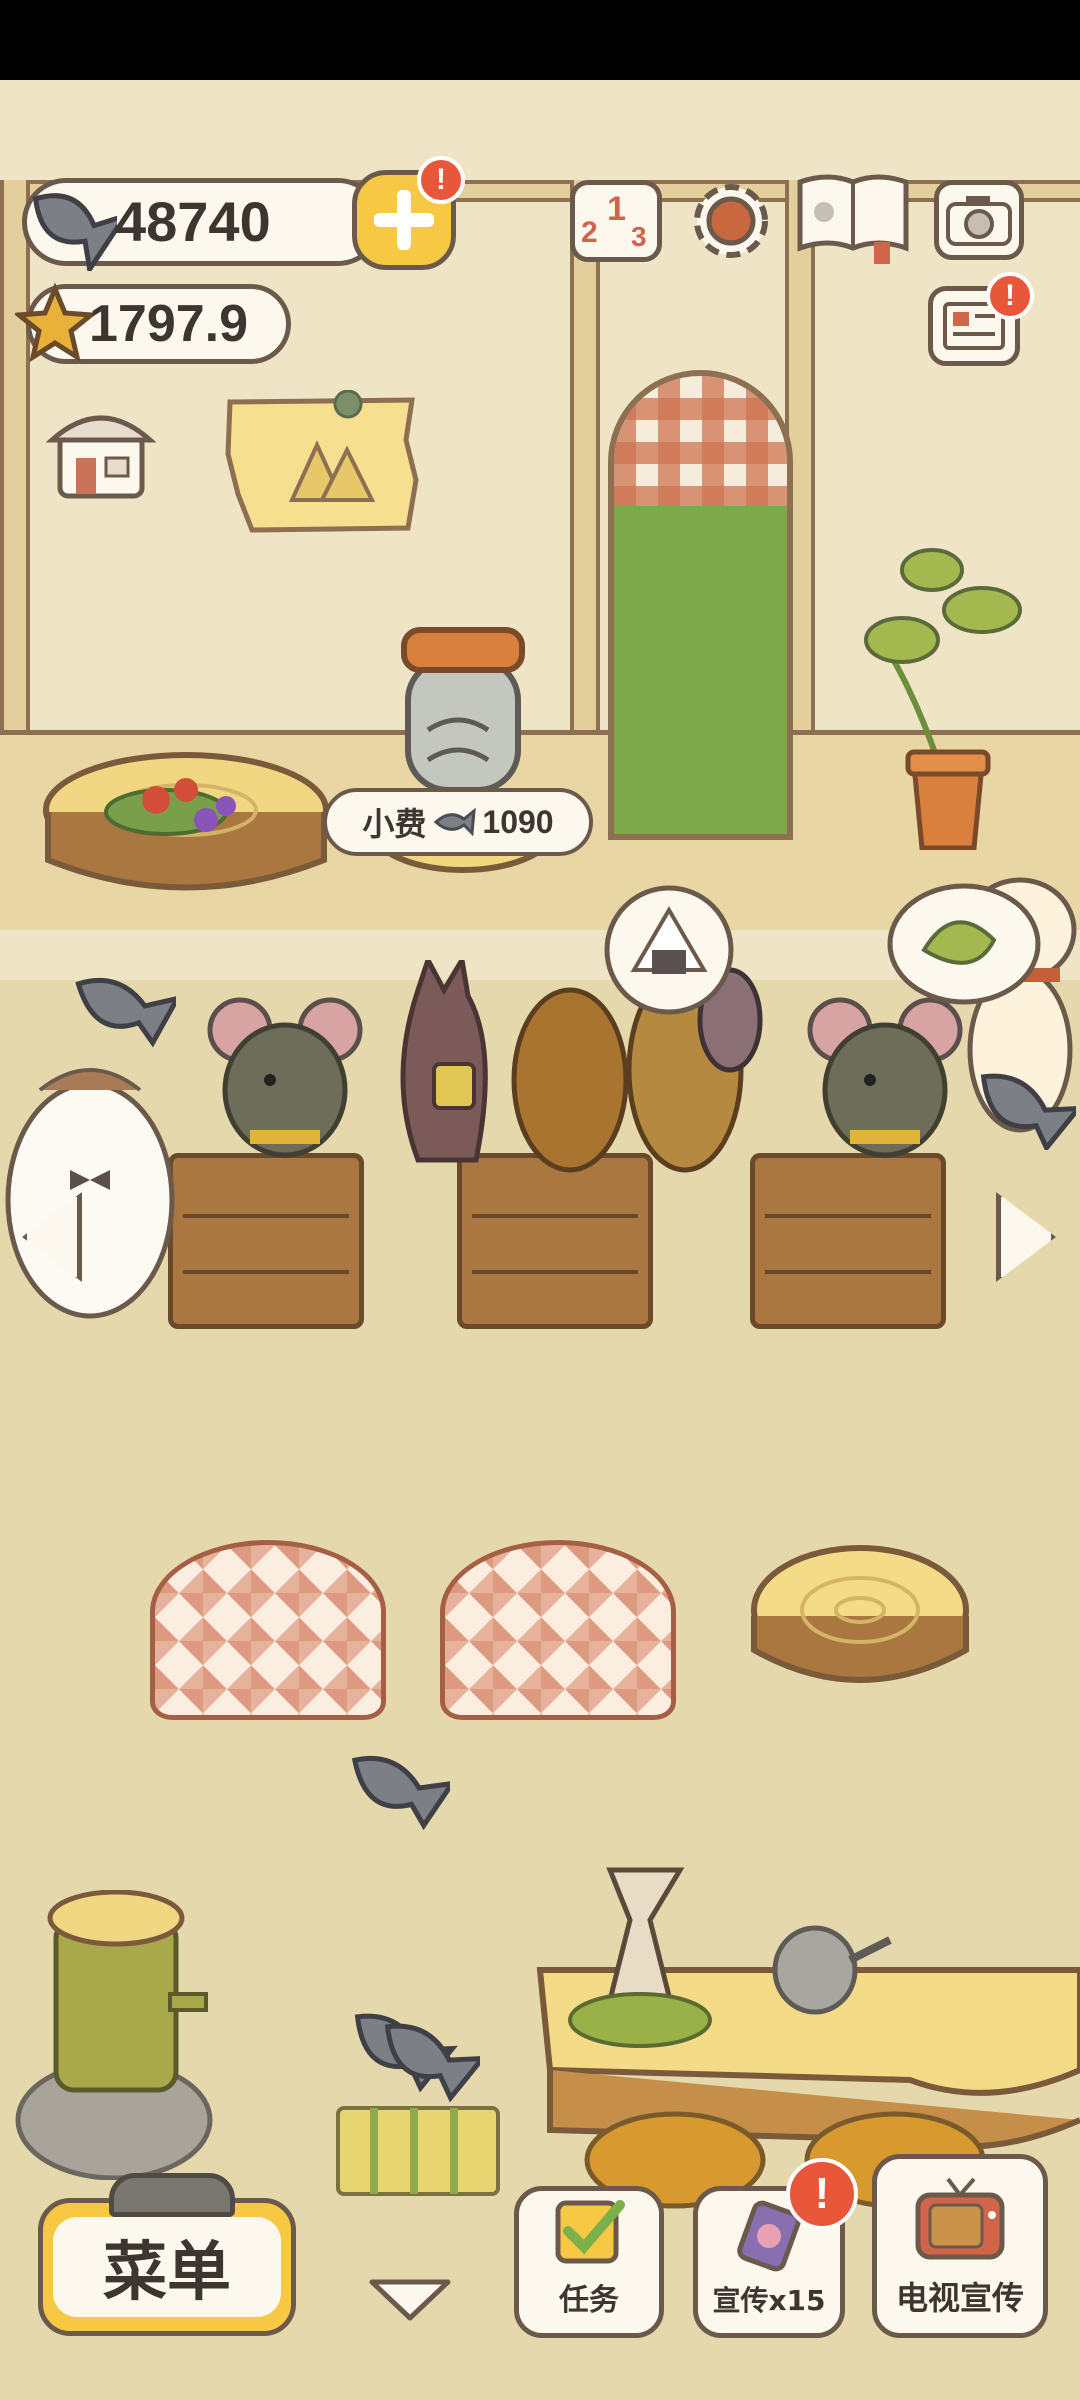 Image resolution: width=1080 pixels, height=2400 pixels. Describe the element at coordinates (769, 2300) in the screenshot. I see `promote-label: 宣传x15` at that location.